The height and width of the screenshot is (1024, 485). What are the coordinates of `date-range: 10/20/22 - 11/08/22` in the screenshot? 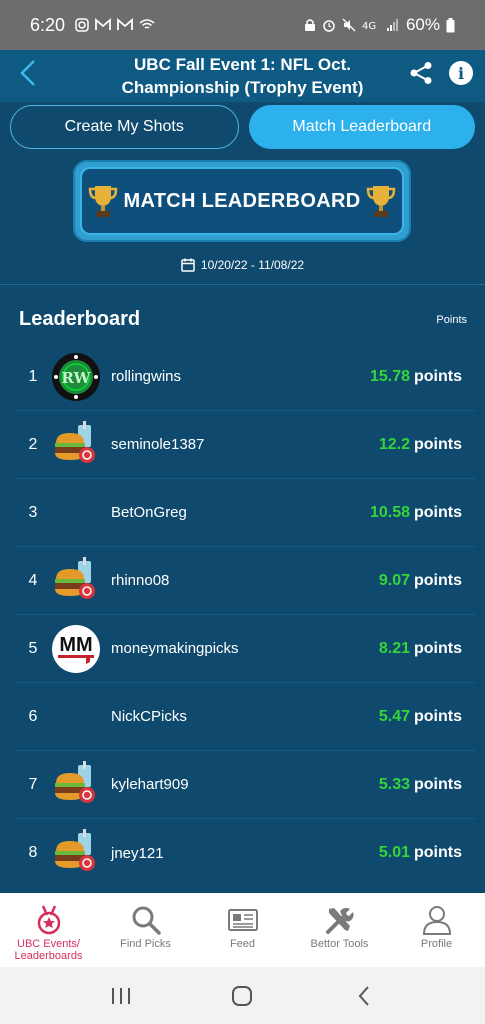 It's located at (242, 265).